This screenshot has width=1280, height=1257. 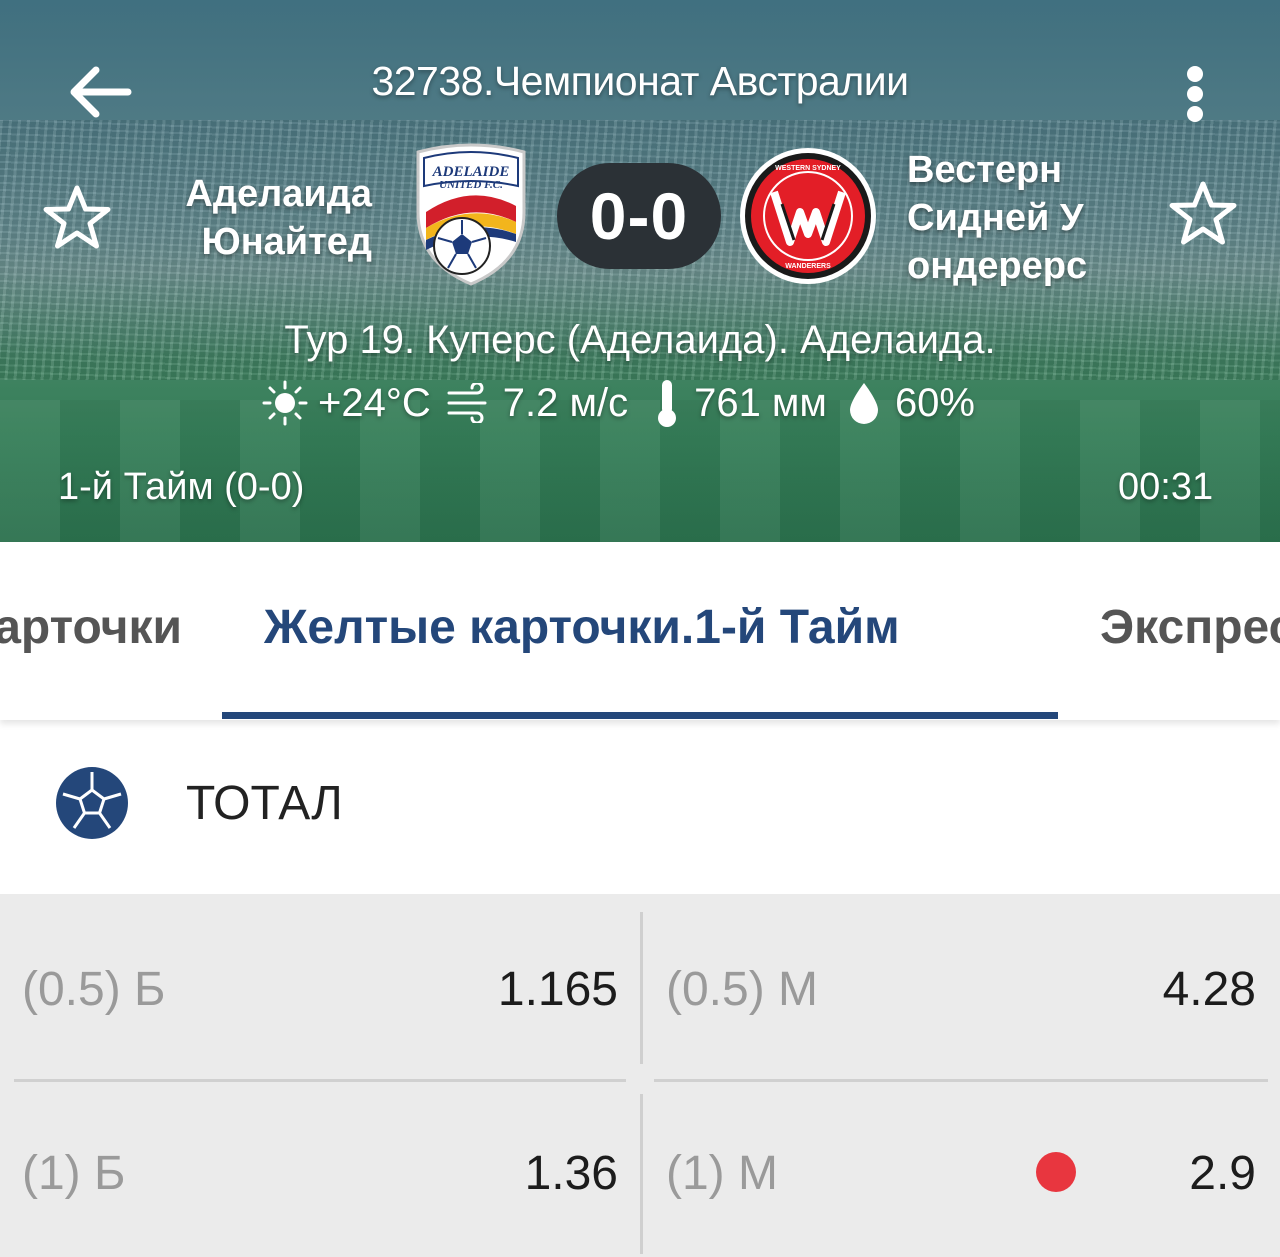 What do you see at coordinates (91, 627) in the screenshot?
I see `tab-cards: Карточки` at bounding box center [91, 627].